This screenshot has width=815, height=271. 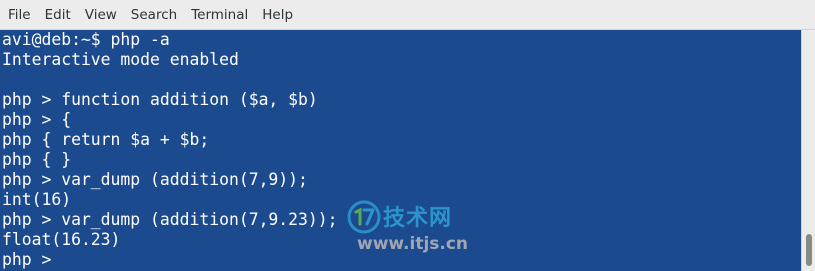 What do you see at coordinates (32, 259) in the screenshot?
I see `prompt-text: php >` at bounding box center [32, 259].